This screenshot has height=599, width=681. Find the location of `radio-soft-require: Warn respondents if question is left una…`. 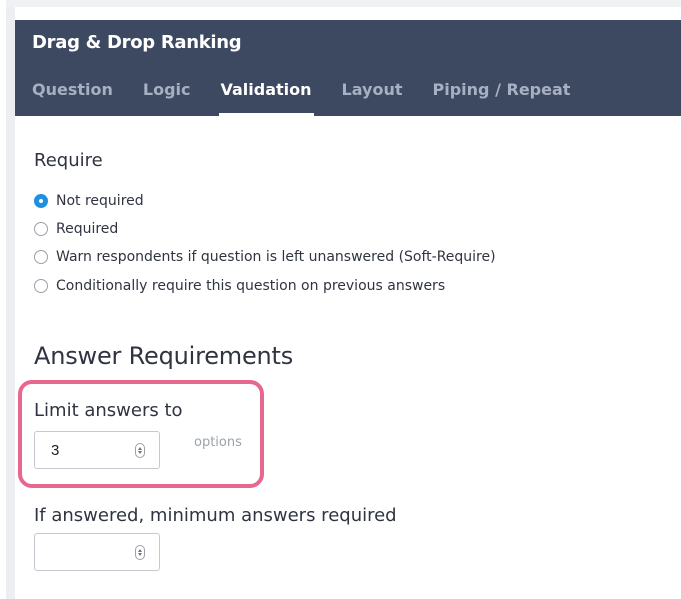

radio-soft-require: Warn respondents if question is left una… is located at coordinates (265, 257).